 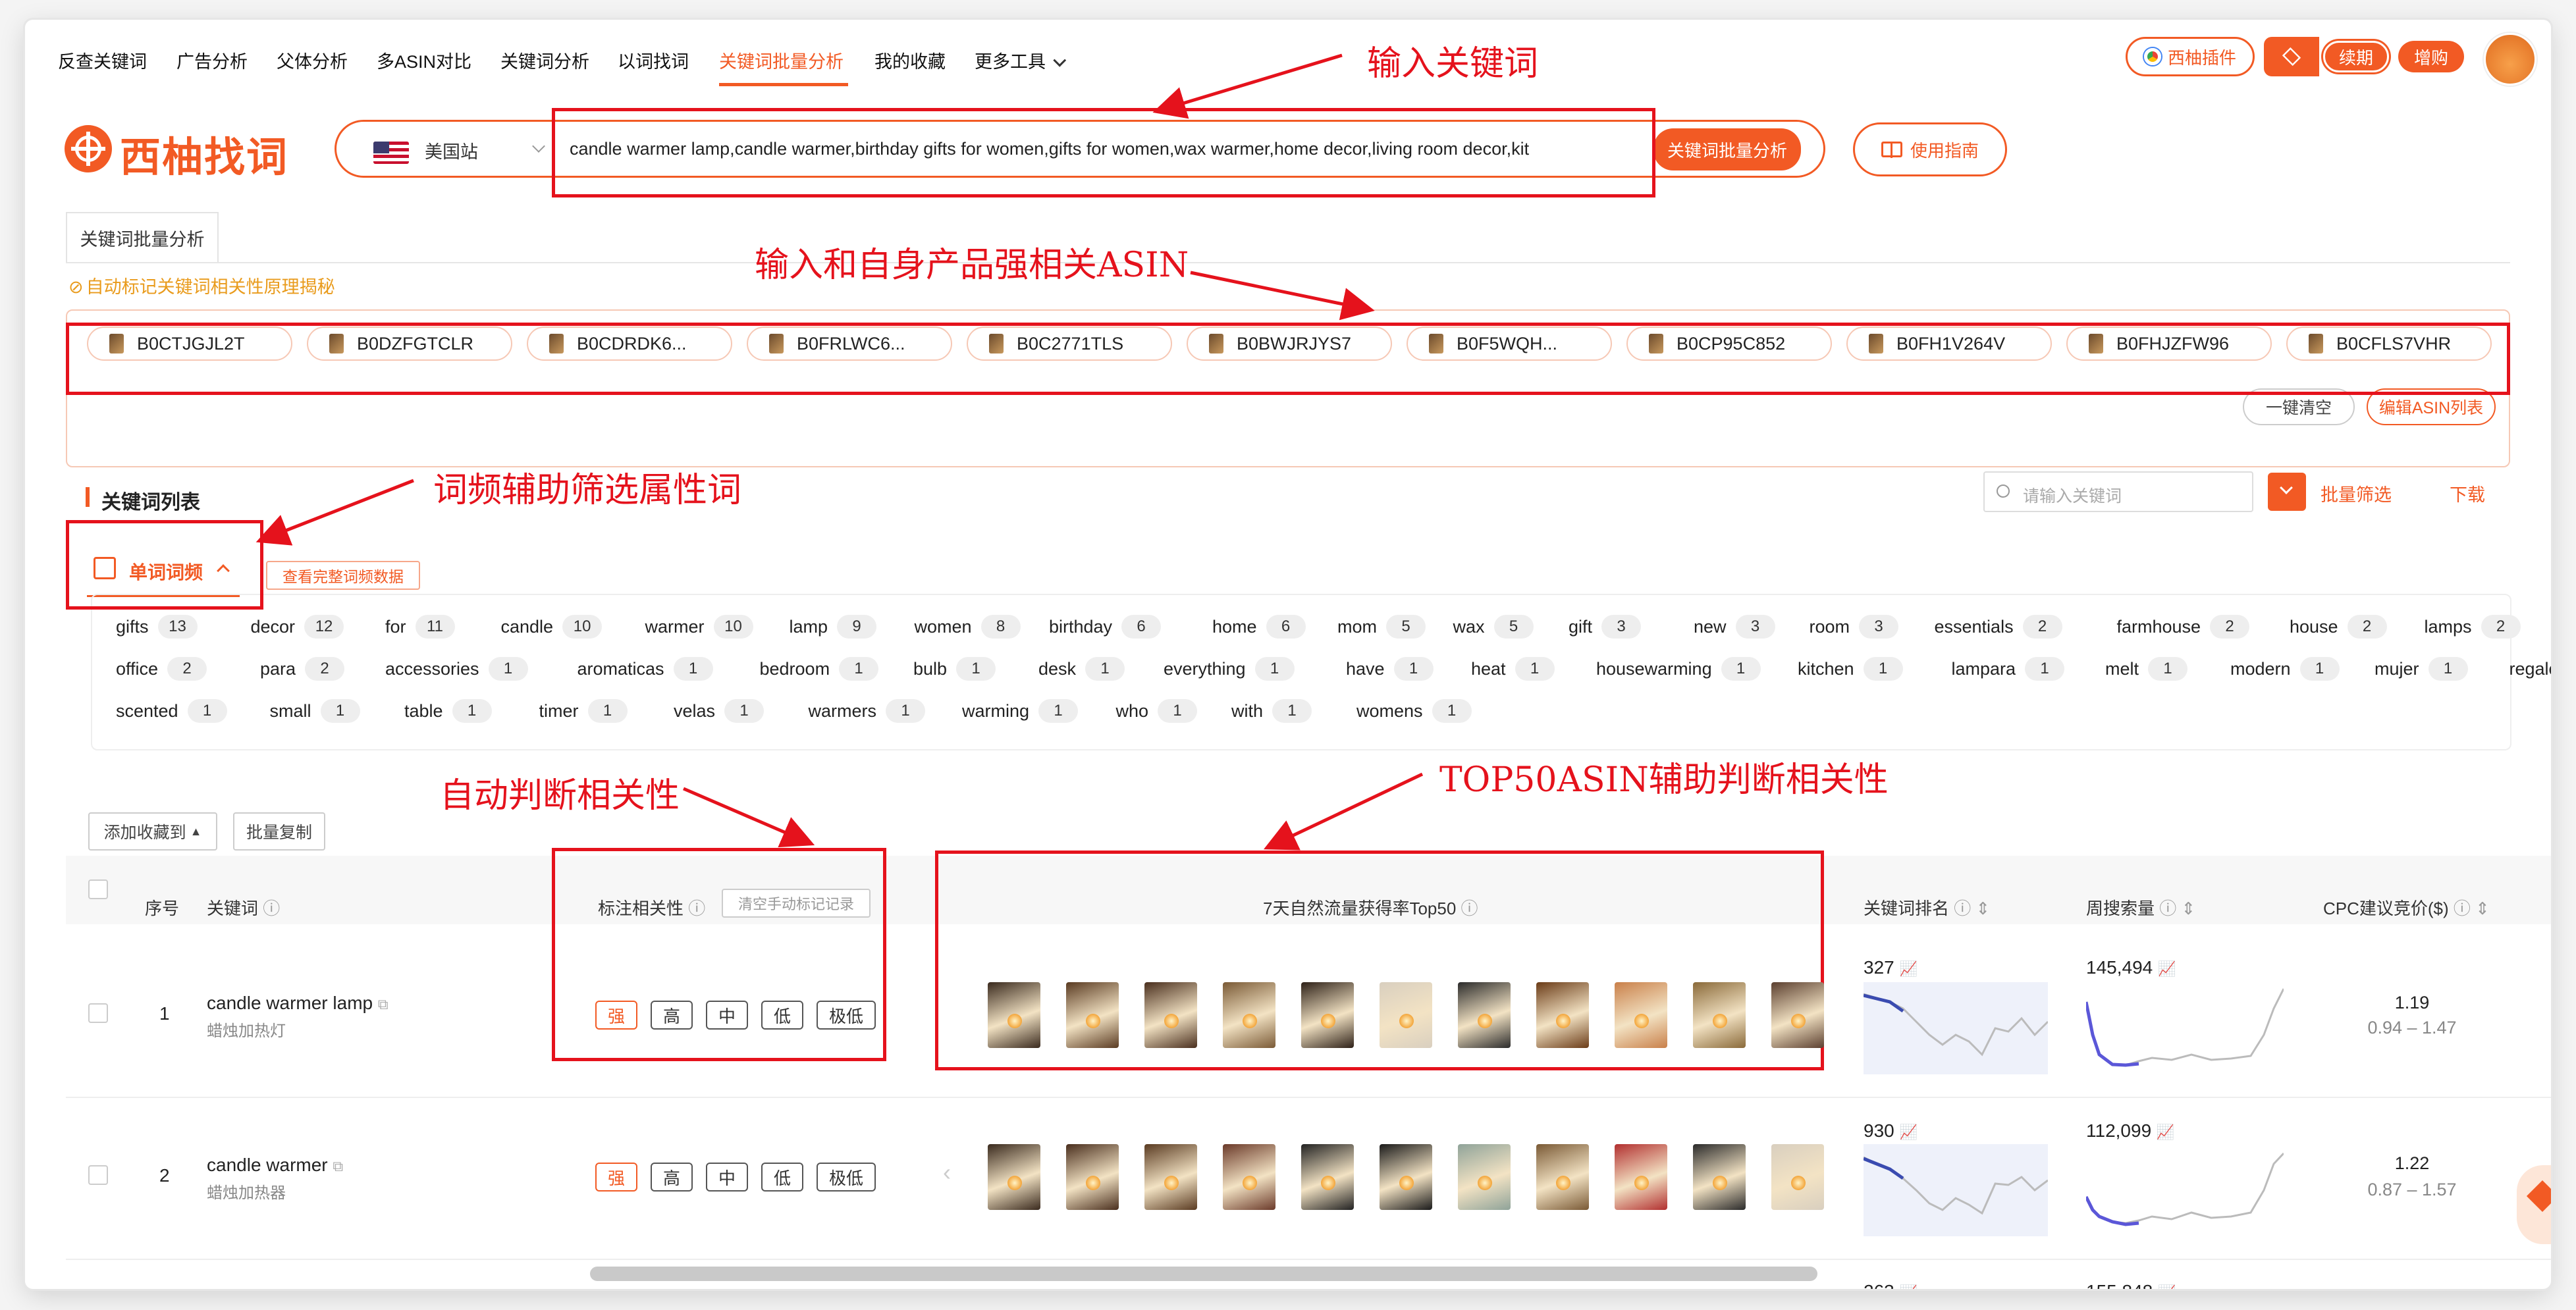 What do you see at coordinates (583, 711) in the screenshot?
I see `word-freq-item: timer 1` at bounding box center [583, 711].